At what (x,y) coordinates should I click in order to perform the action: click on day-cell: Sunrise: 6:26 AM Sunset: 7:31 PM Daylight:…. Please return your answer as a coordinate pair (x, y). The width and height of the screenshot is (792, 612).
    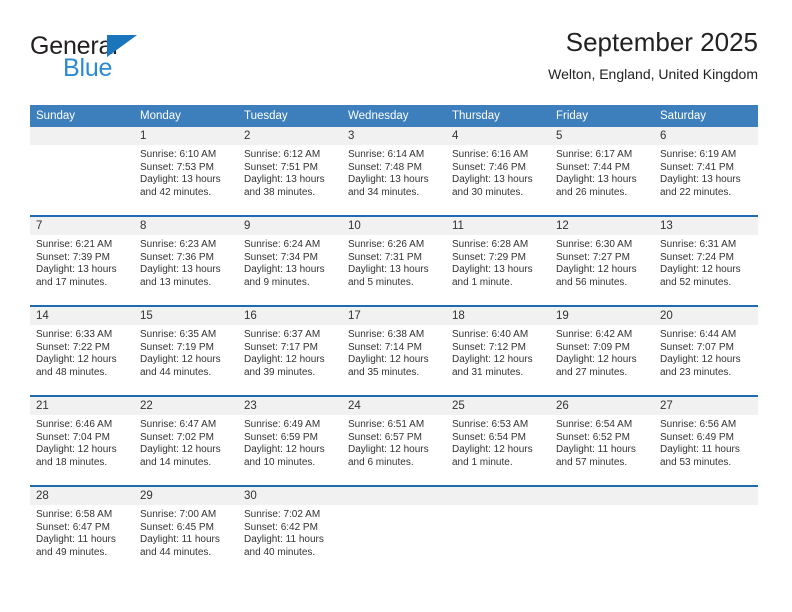
    Looking at the image, I should click on (394, 270).